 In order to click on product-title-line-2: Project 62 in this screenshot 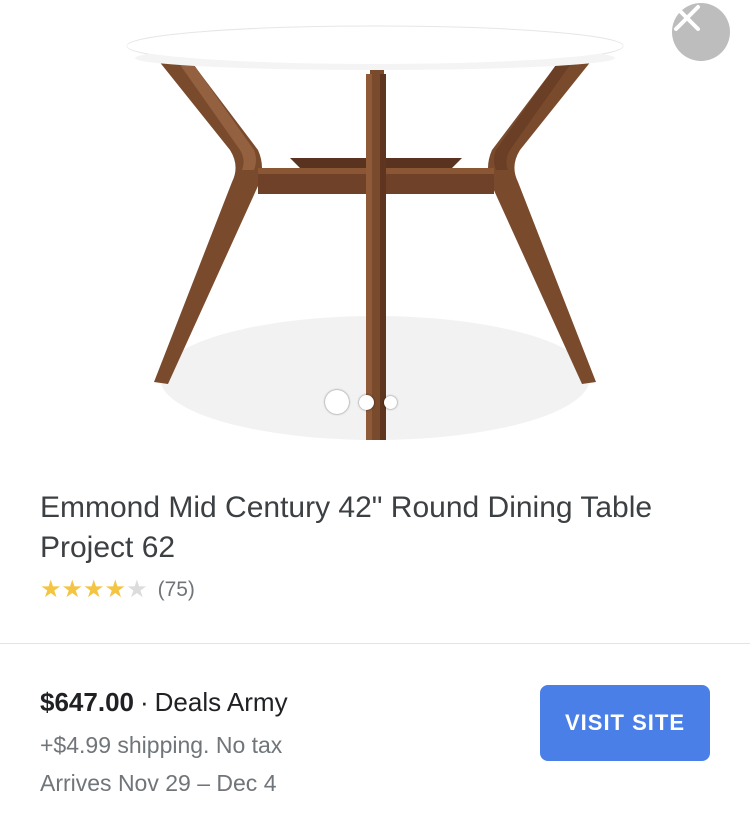, I will do `click(108, 547)`.